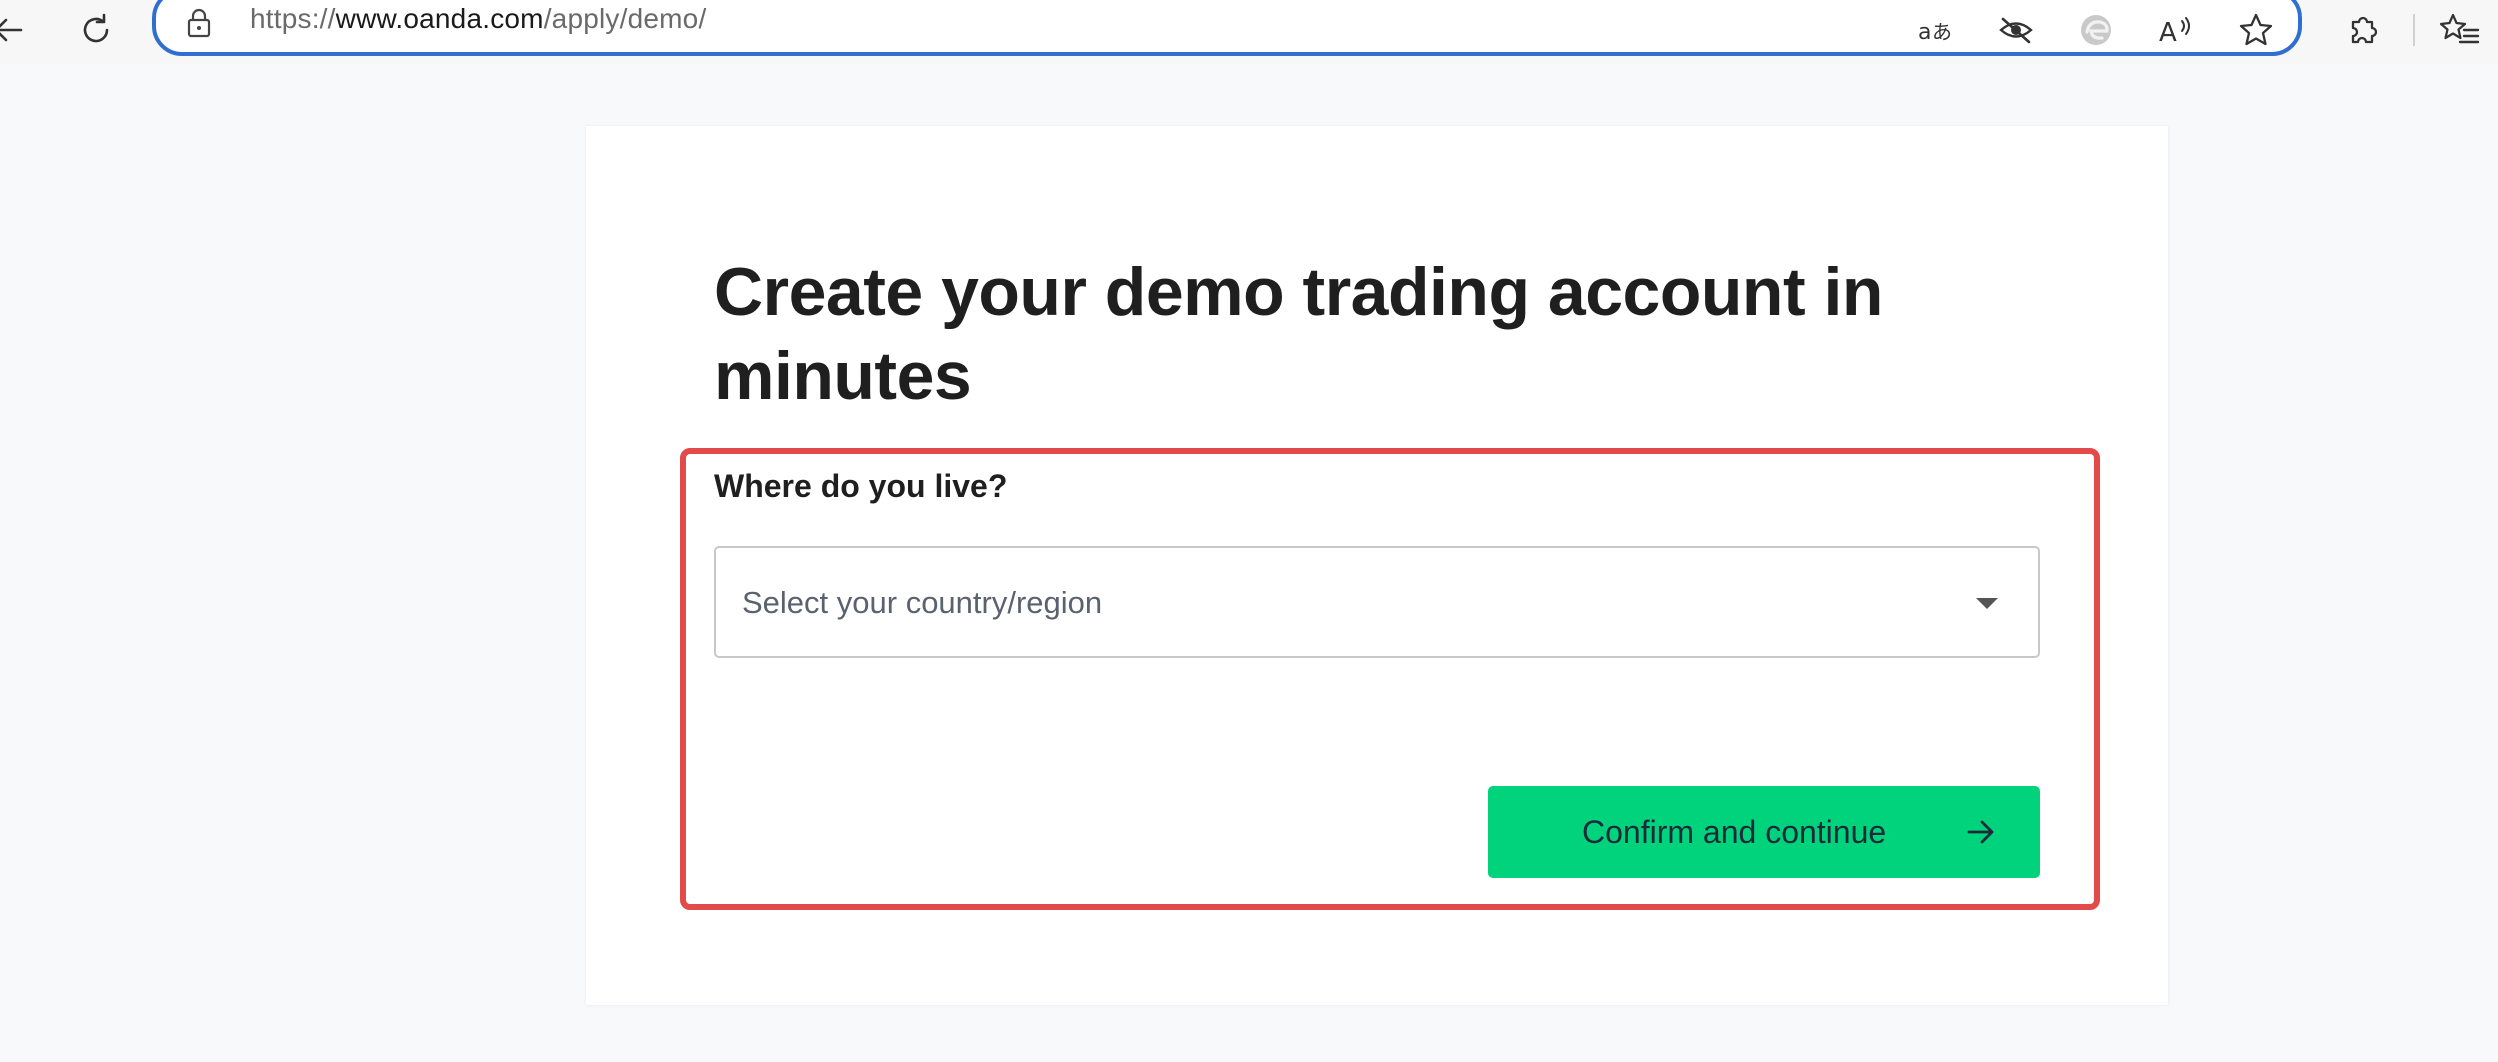 Image resolution: width=2498 pixels, height=1062 pixels. Describe the element at coordinates (2414, 30) in the screenshot. I see `toolbar-divider` at that location.